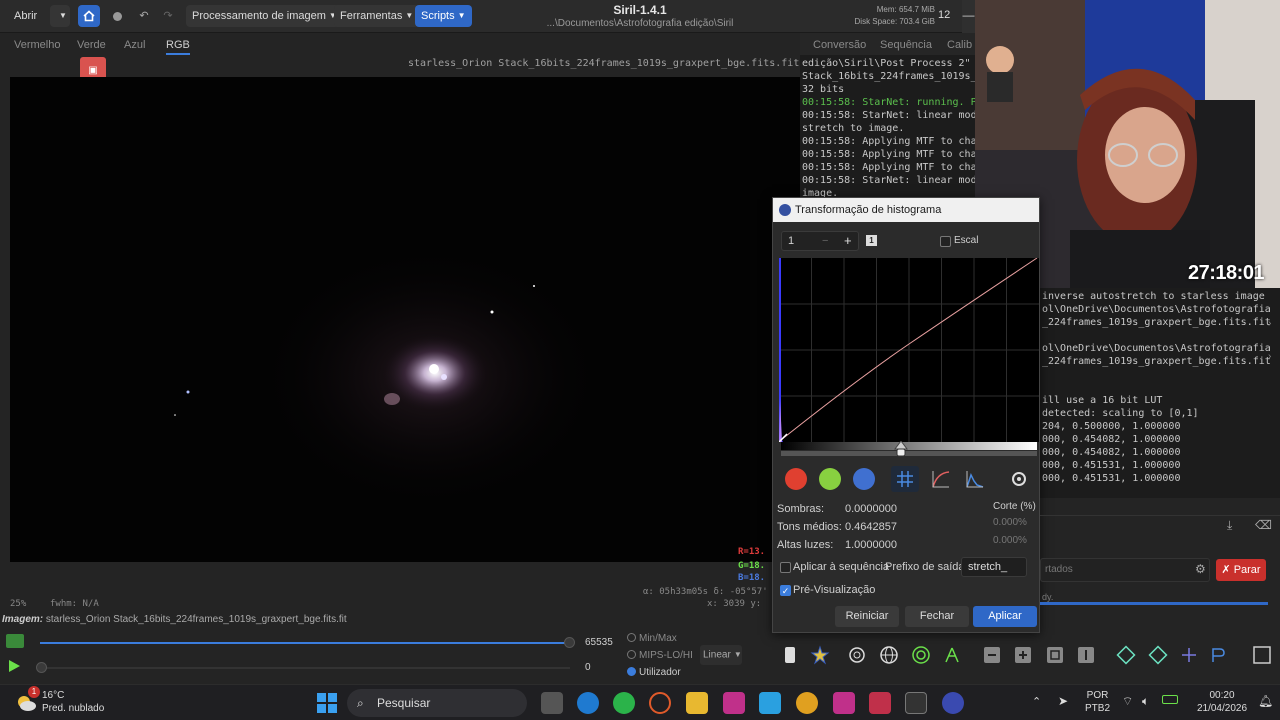 The height and width of the screenshot is (720, 1280). I want to click on apply-button: Aplicar, so click(1005, 616).